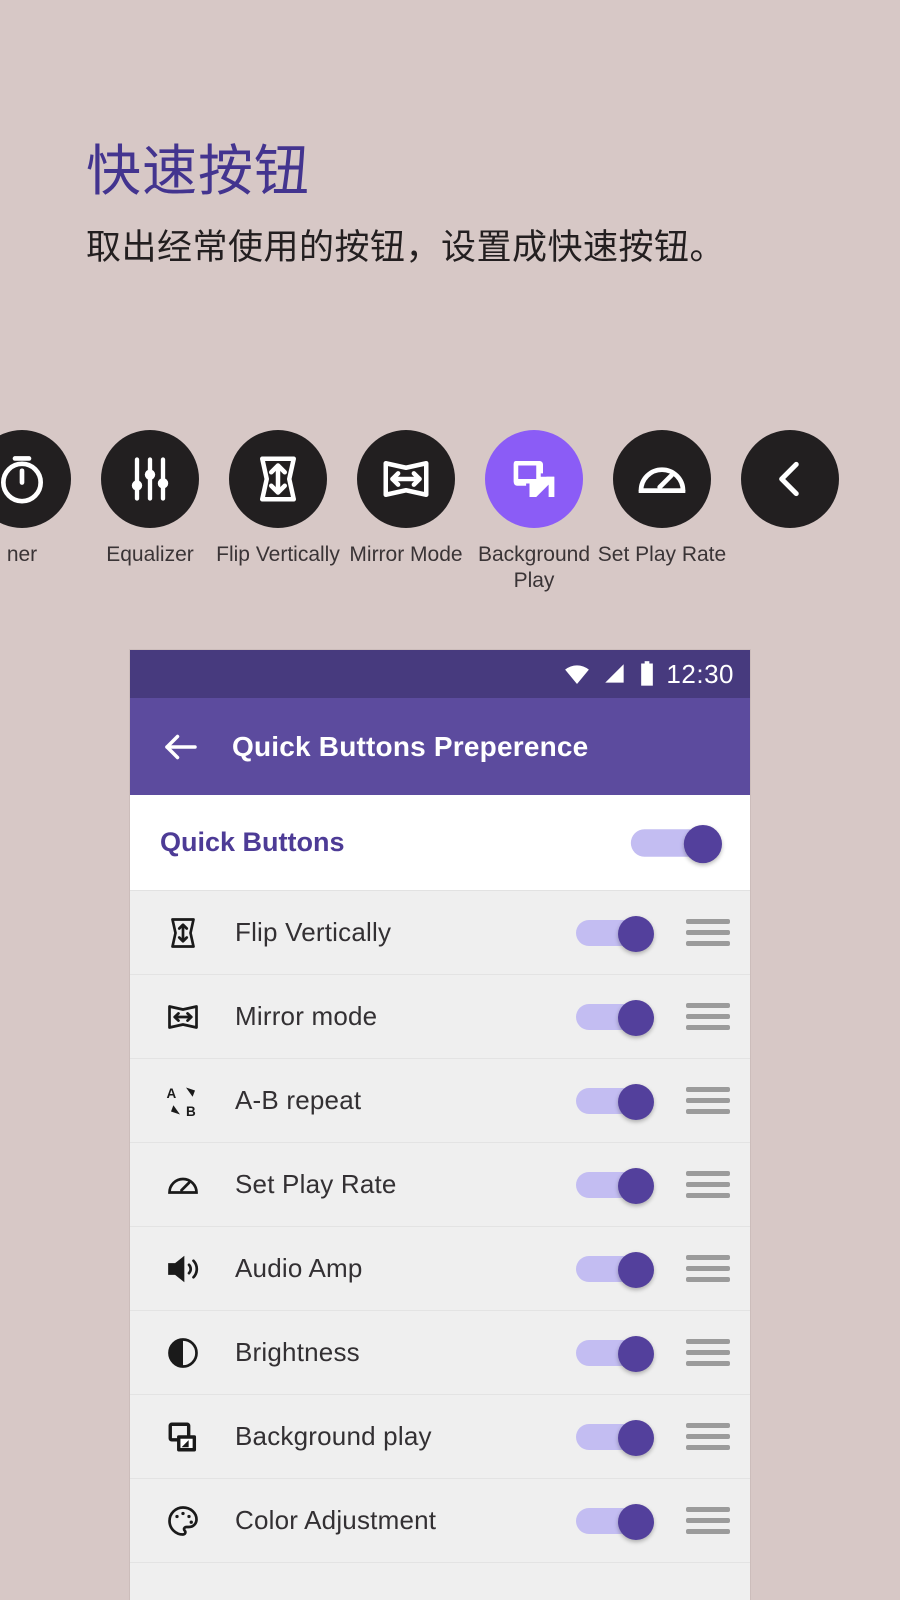  I want to click on svg-text: A, so click(172, 1093).